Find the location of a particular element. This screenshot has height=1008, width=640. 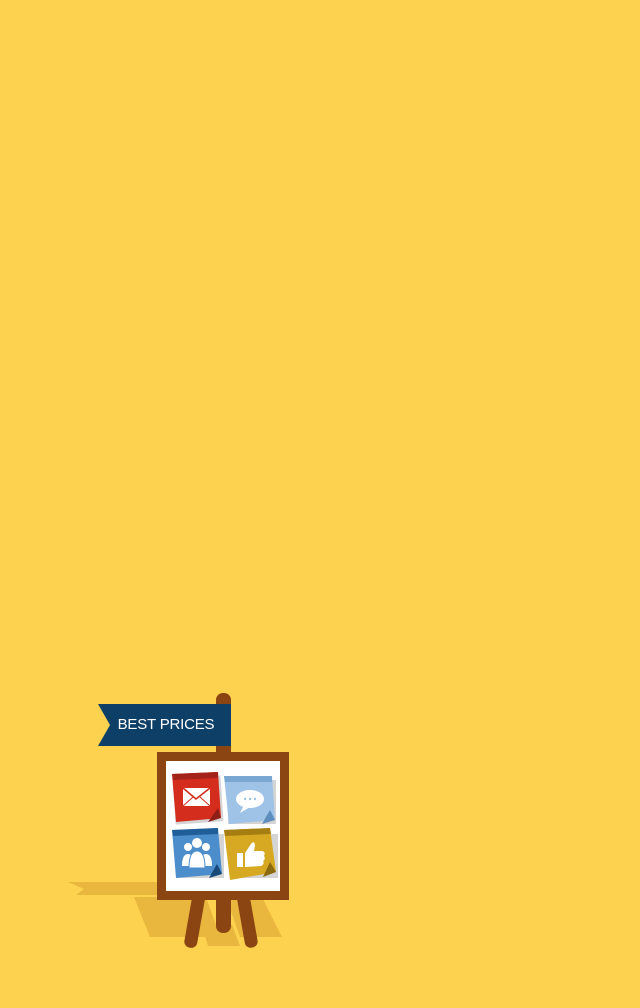

mail-icon is located at coordinates (198, 798).